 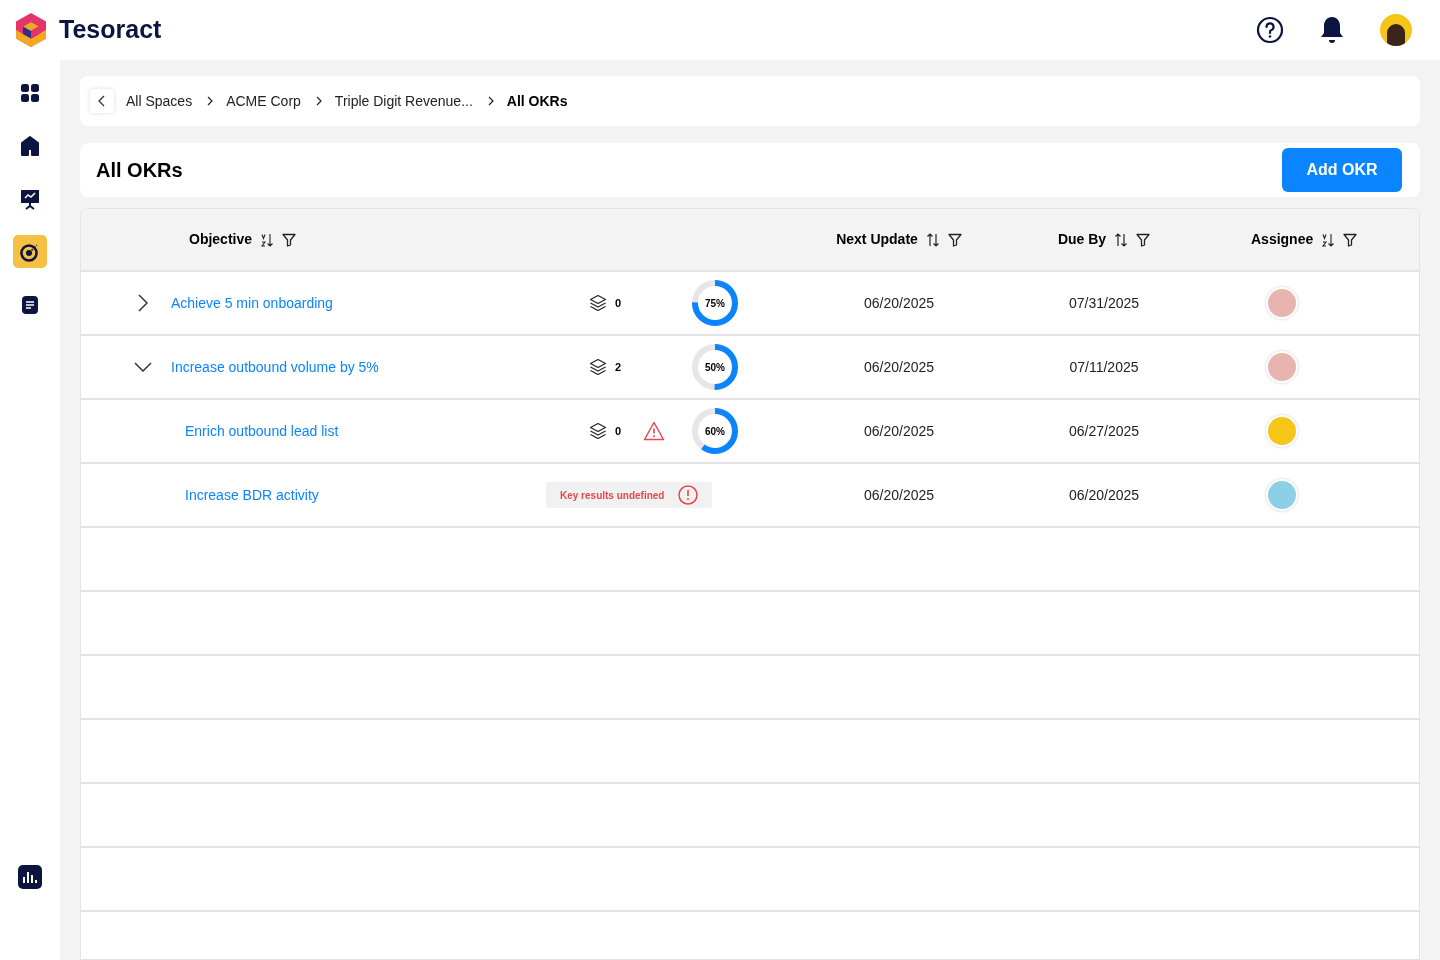 I want to click on progress-donut: 60%, so click(x=715, y=431).